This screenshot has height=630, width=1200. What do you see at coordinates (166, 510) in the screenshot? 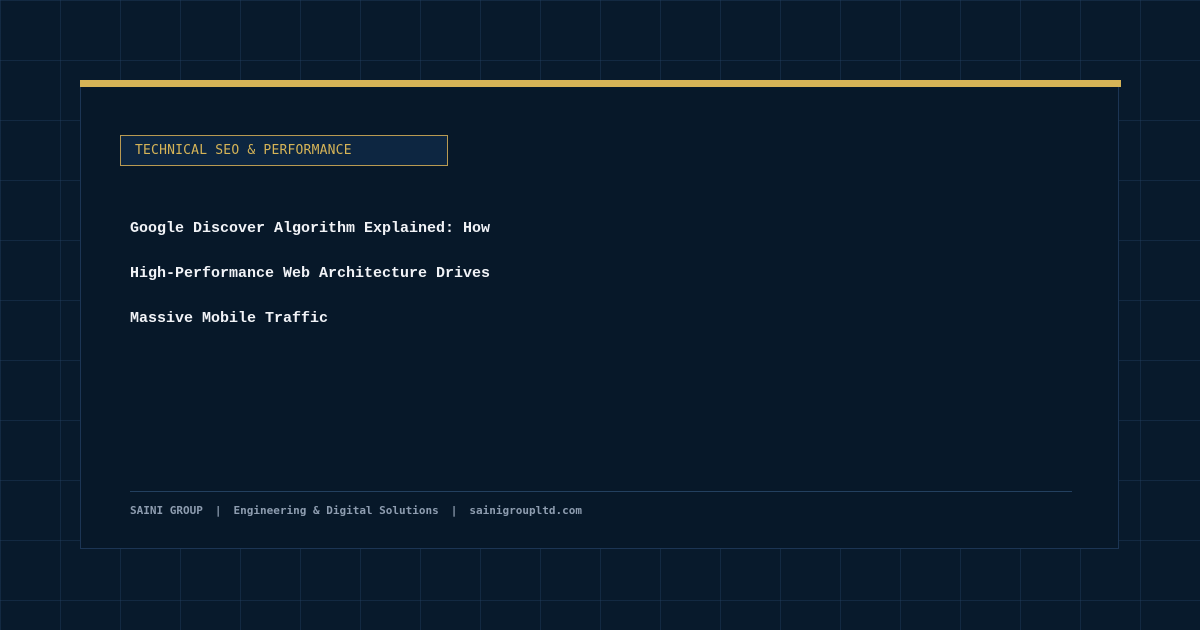
I see `footer-brand: SAINI GROUP` at bounding box center [166, 510].